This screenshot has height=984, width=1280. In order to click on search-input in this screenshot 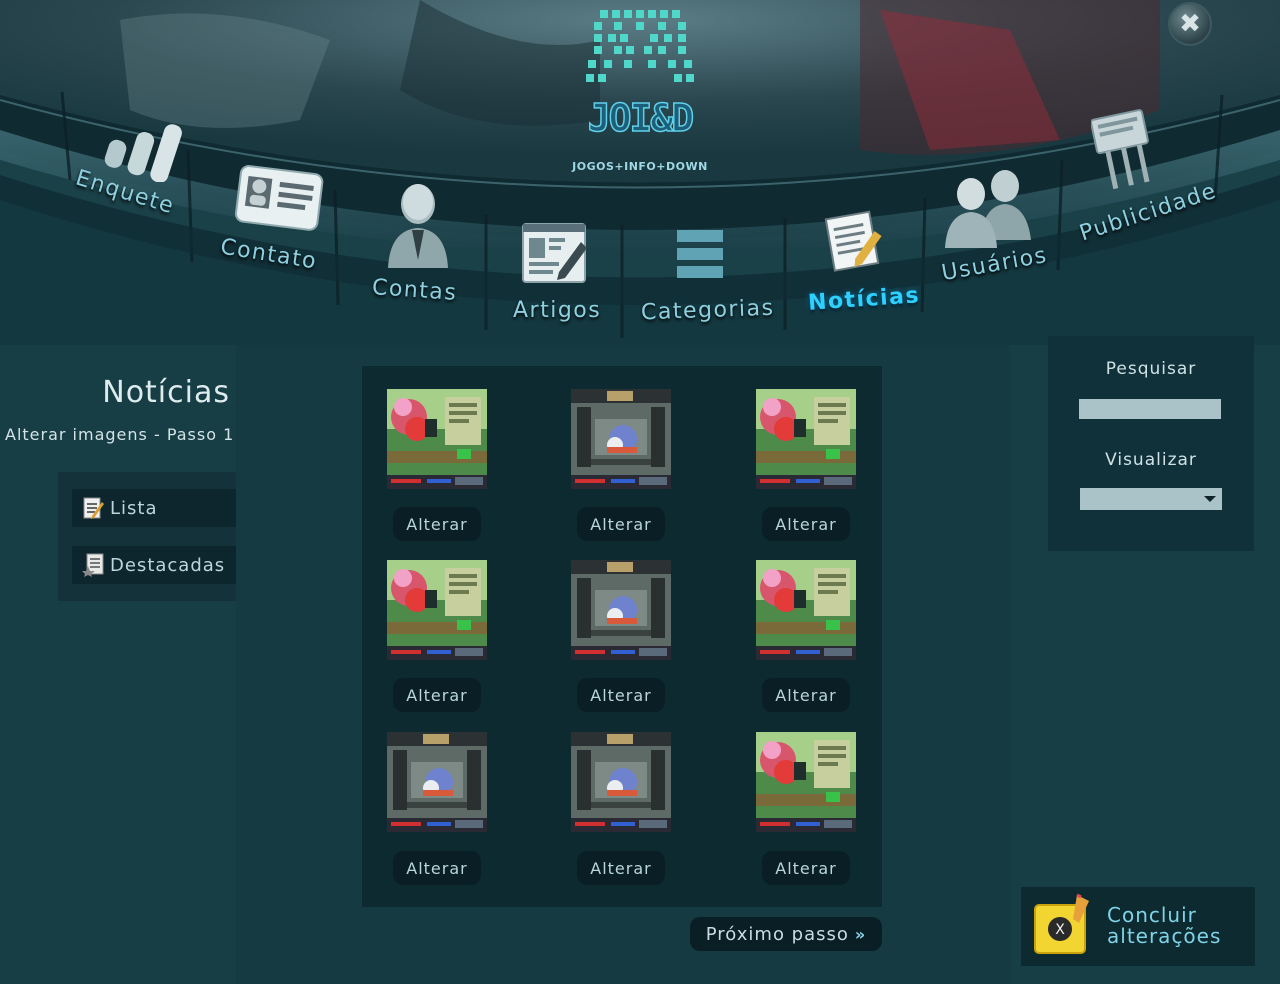, I will do `click(1150, 409)`.